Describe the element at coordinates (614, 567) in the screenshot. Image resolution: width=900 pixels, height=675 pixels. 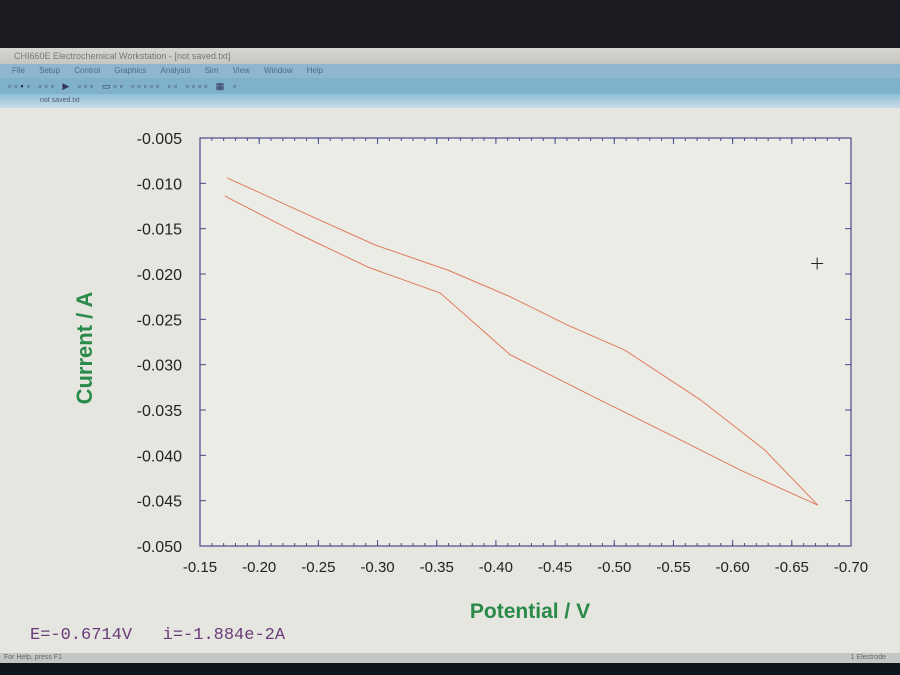
I see `x-tick-label: -0.50` at that location.